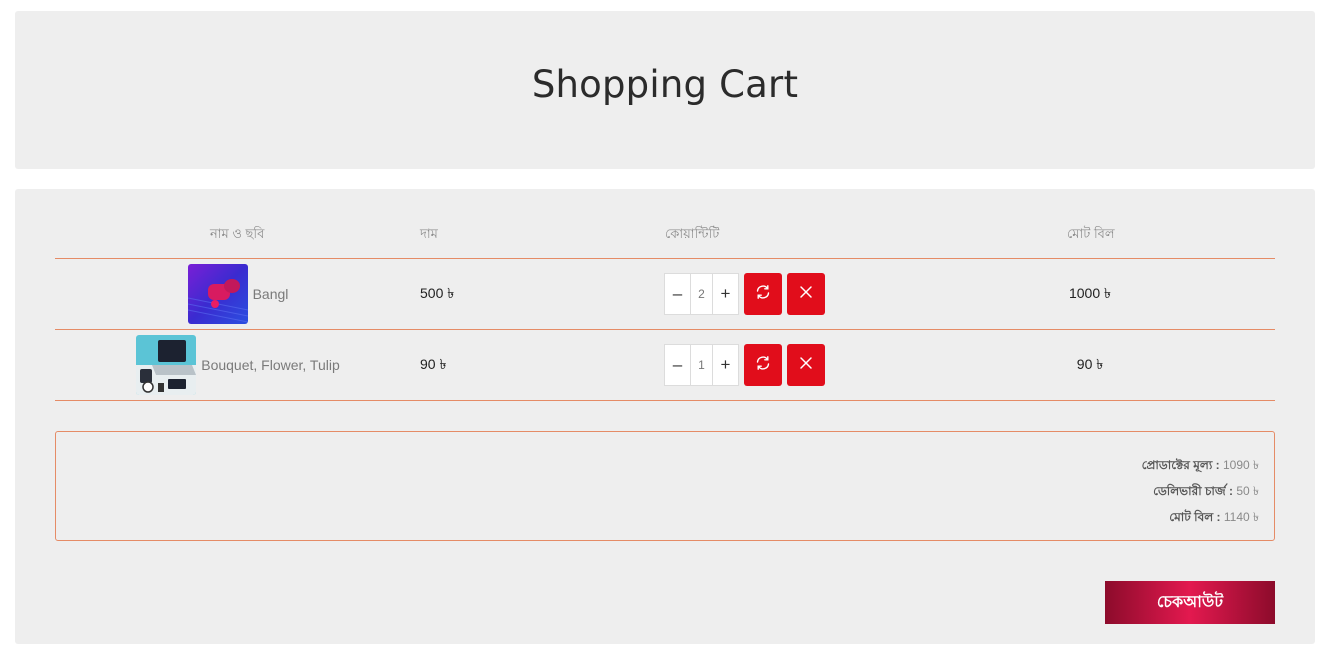  Describe the element at coordinates (270, 365) in the screenshot. I see `product-name: Bouquet, Flower, Tulip` at that location.